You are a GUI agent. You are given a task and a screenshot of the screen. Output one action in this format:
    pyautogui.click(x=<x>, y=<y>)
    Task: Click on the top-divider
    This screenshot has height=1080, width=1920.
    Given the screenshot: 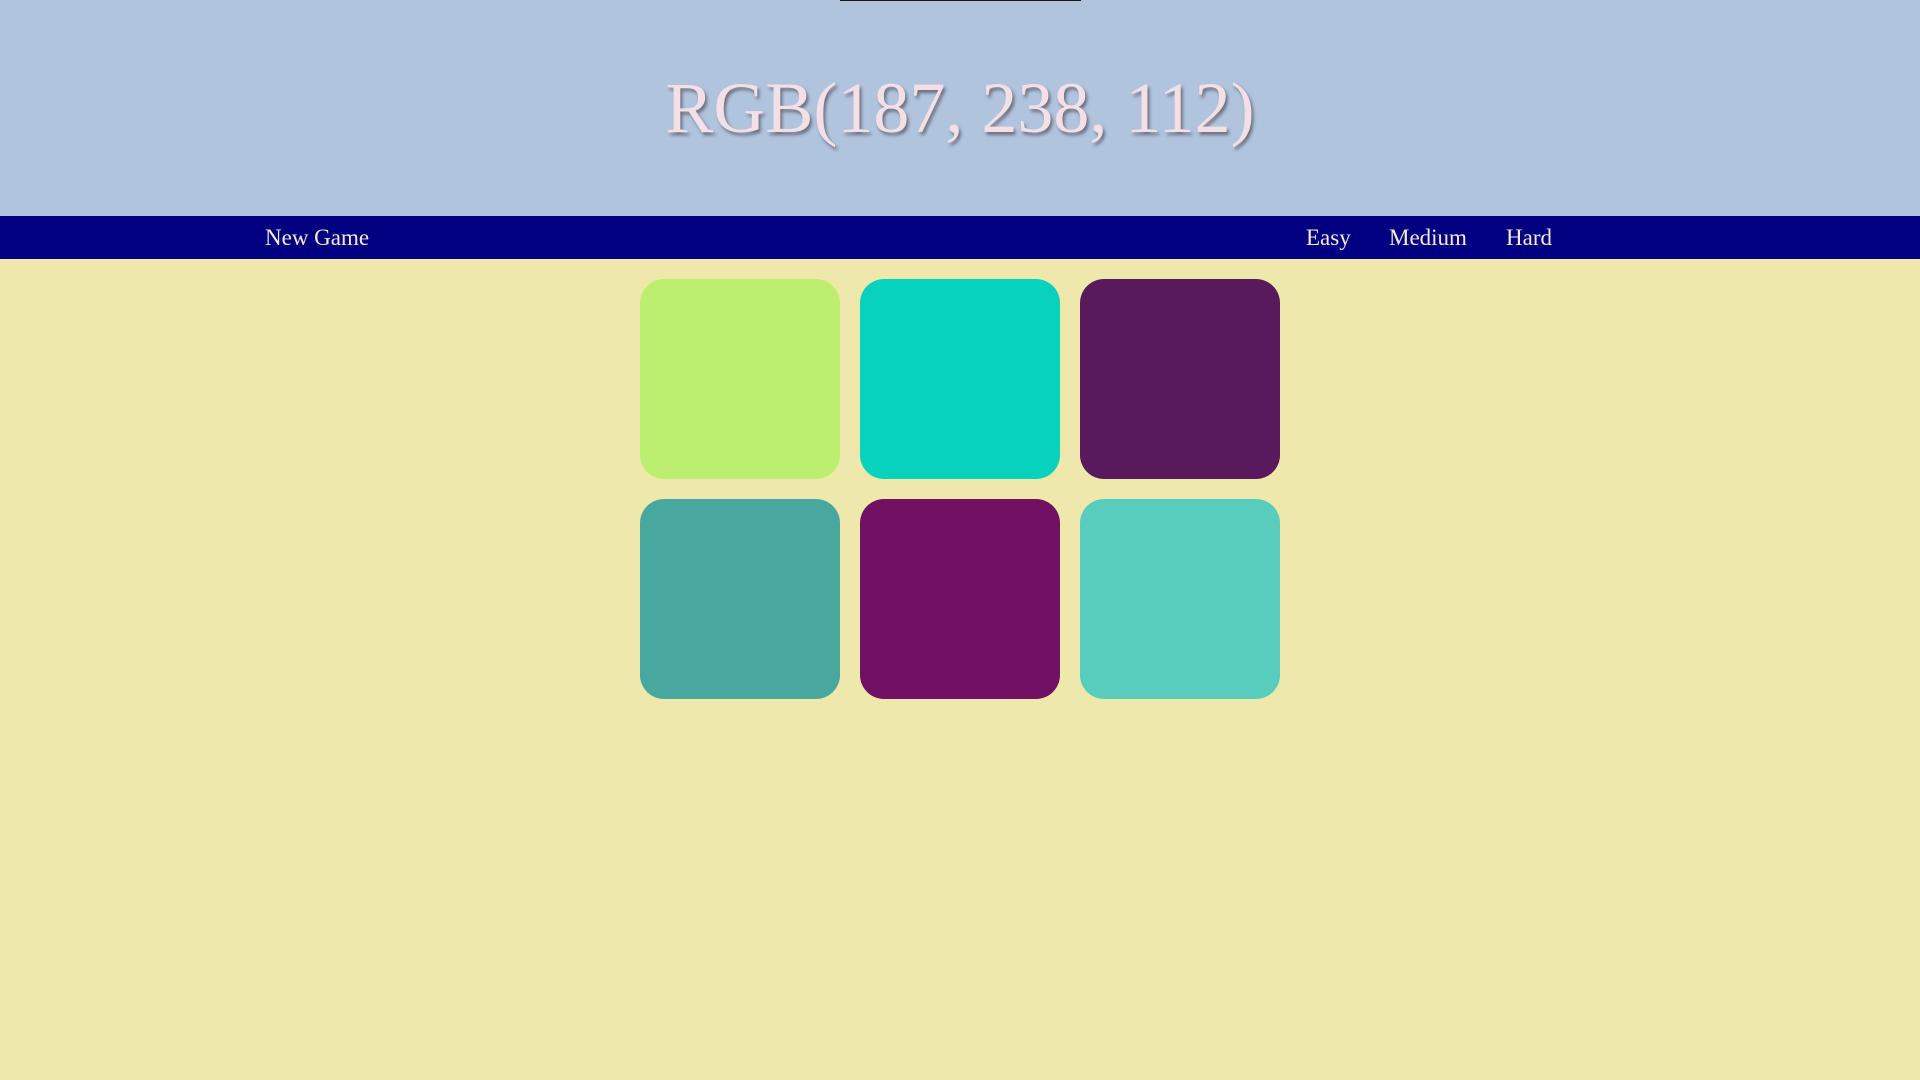 What is the action you would take?
    pyautogui.click(x=960, y=0)
    